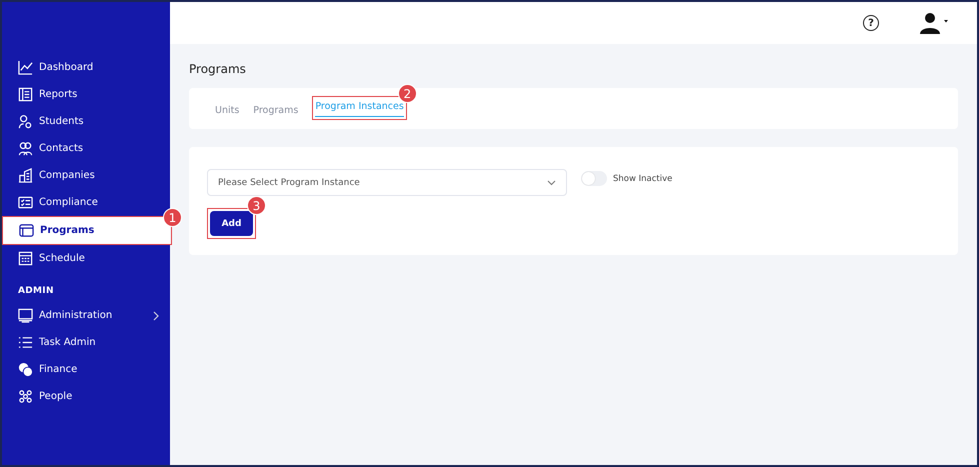 The image size is (979, 467). I want to click on sidebar-item: Finance, so click(86, 369).